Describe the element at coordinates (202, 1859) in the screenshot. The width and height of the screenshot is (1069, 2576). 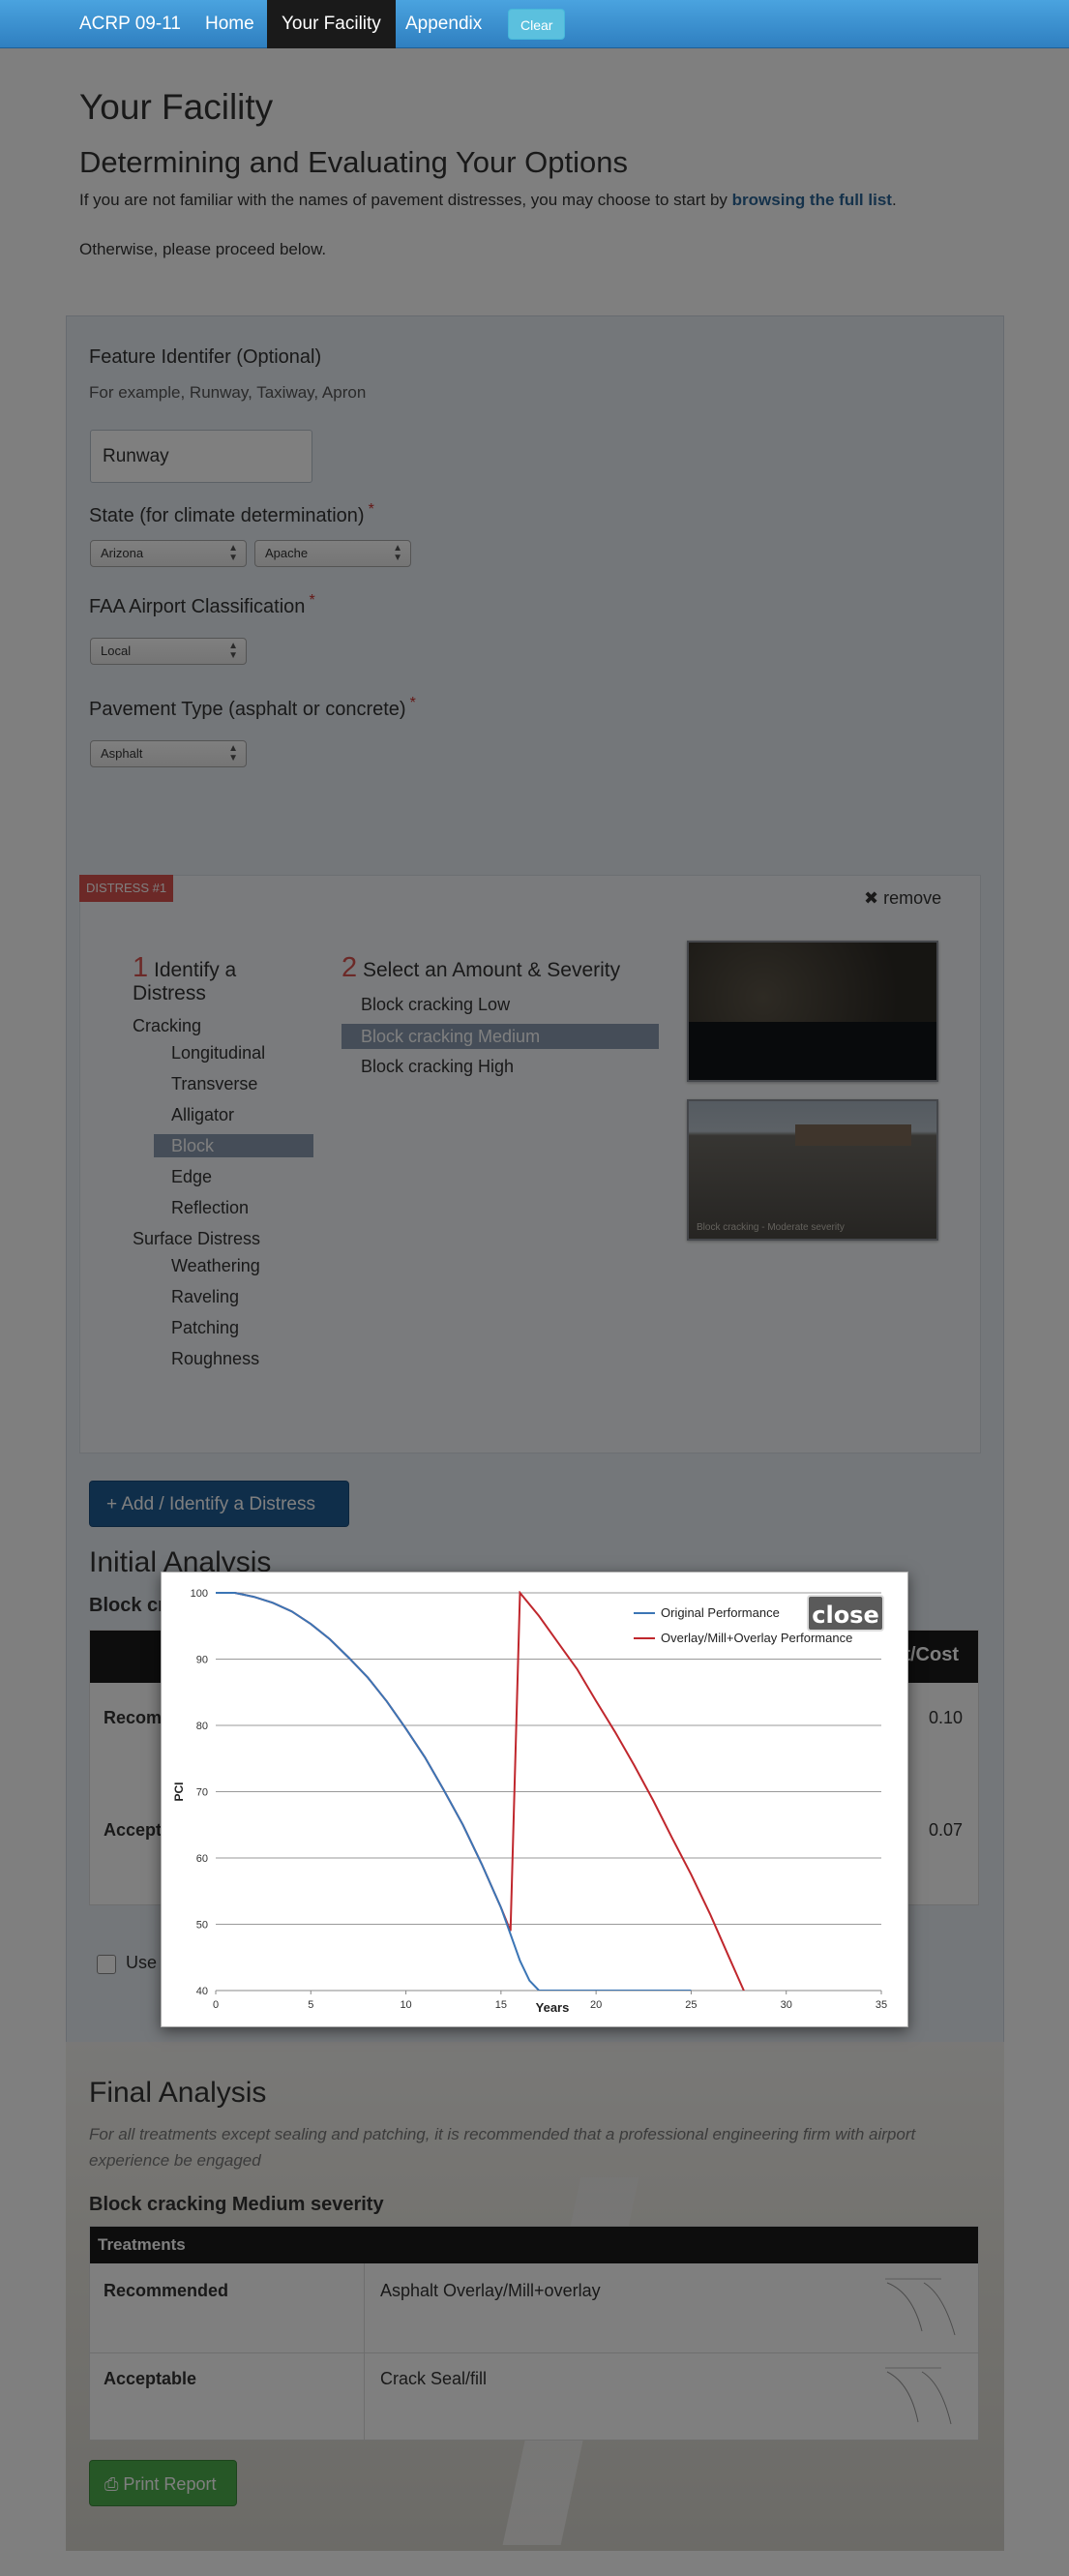
I see `y-tick-label: 60` at that location.